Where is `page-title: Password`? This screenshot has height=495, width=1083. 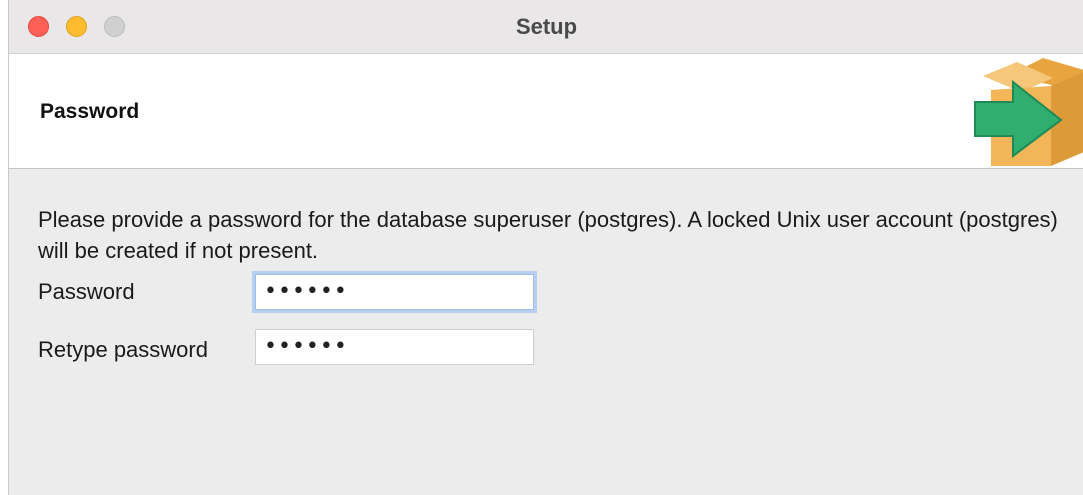
page-title: Password is located at coordinates (90, 111).